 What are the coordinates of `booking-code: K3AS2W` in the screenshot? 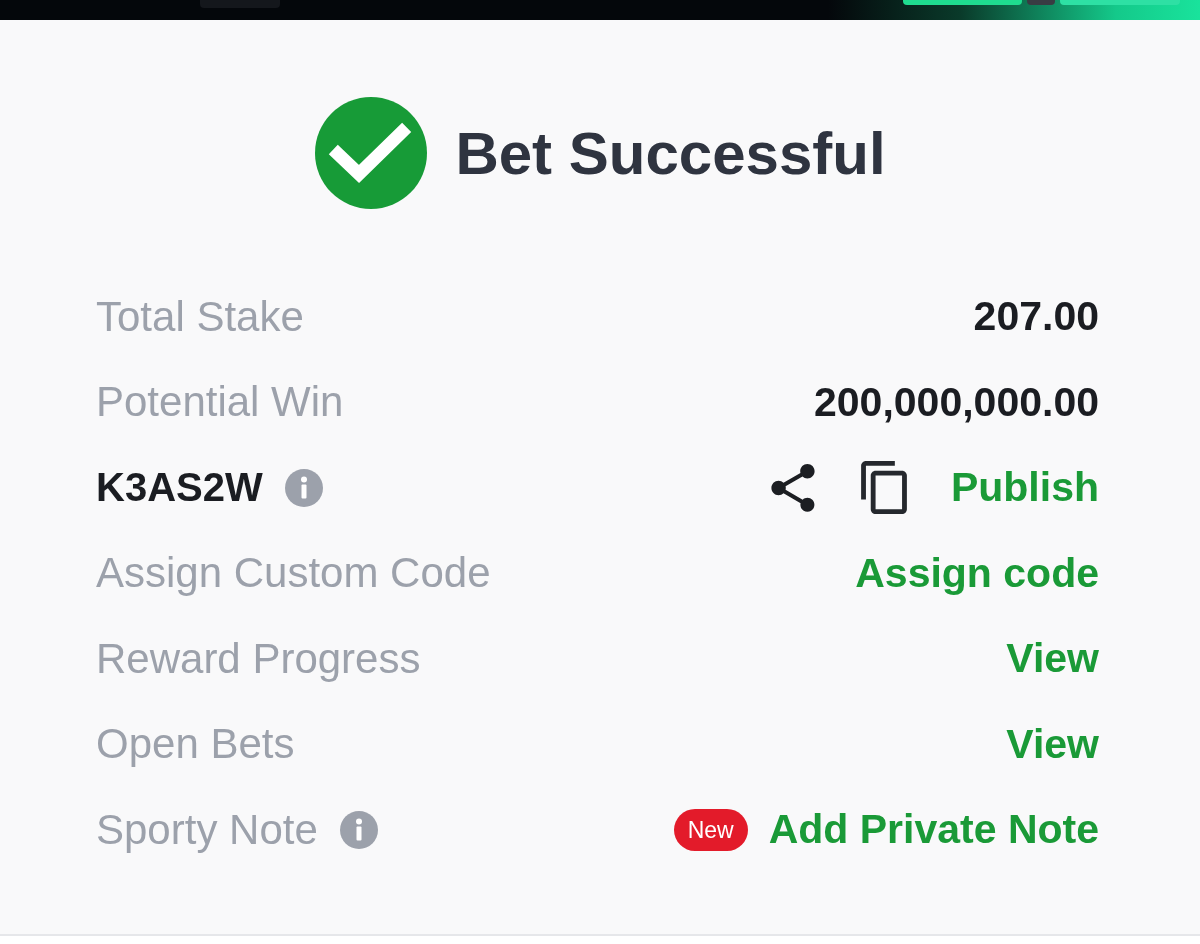 It's located at (179, 488).